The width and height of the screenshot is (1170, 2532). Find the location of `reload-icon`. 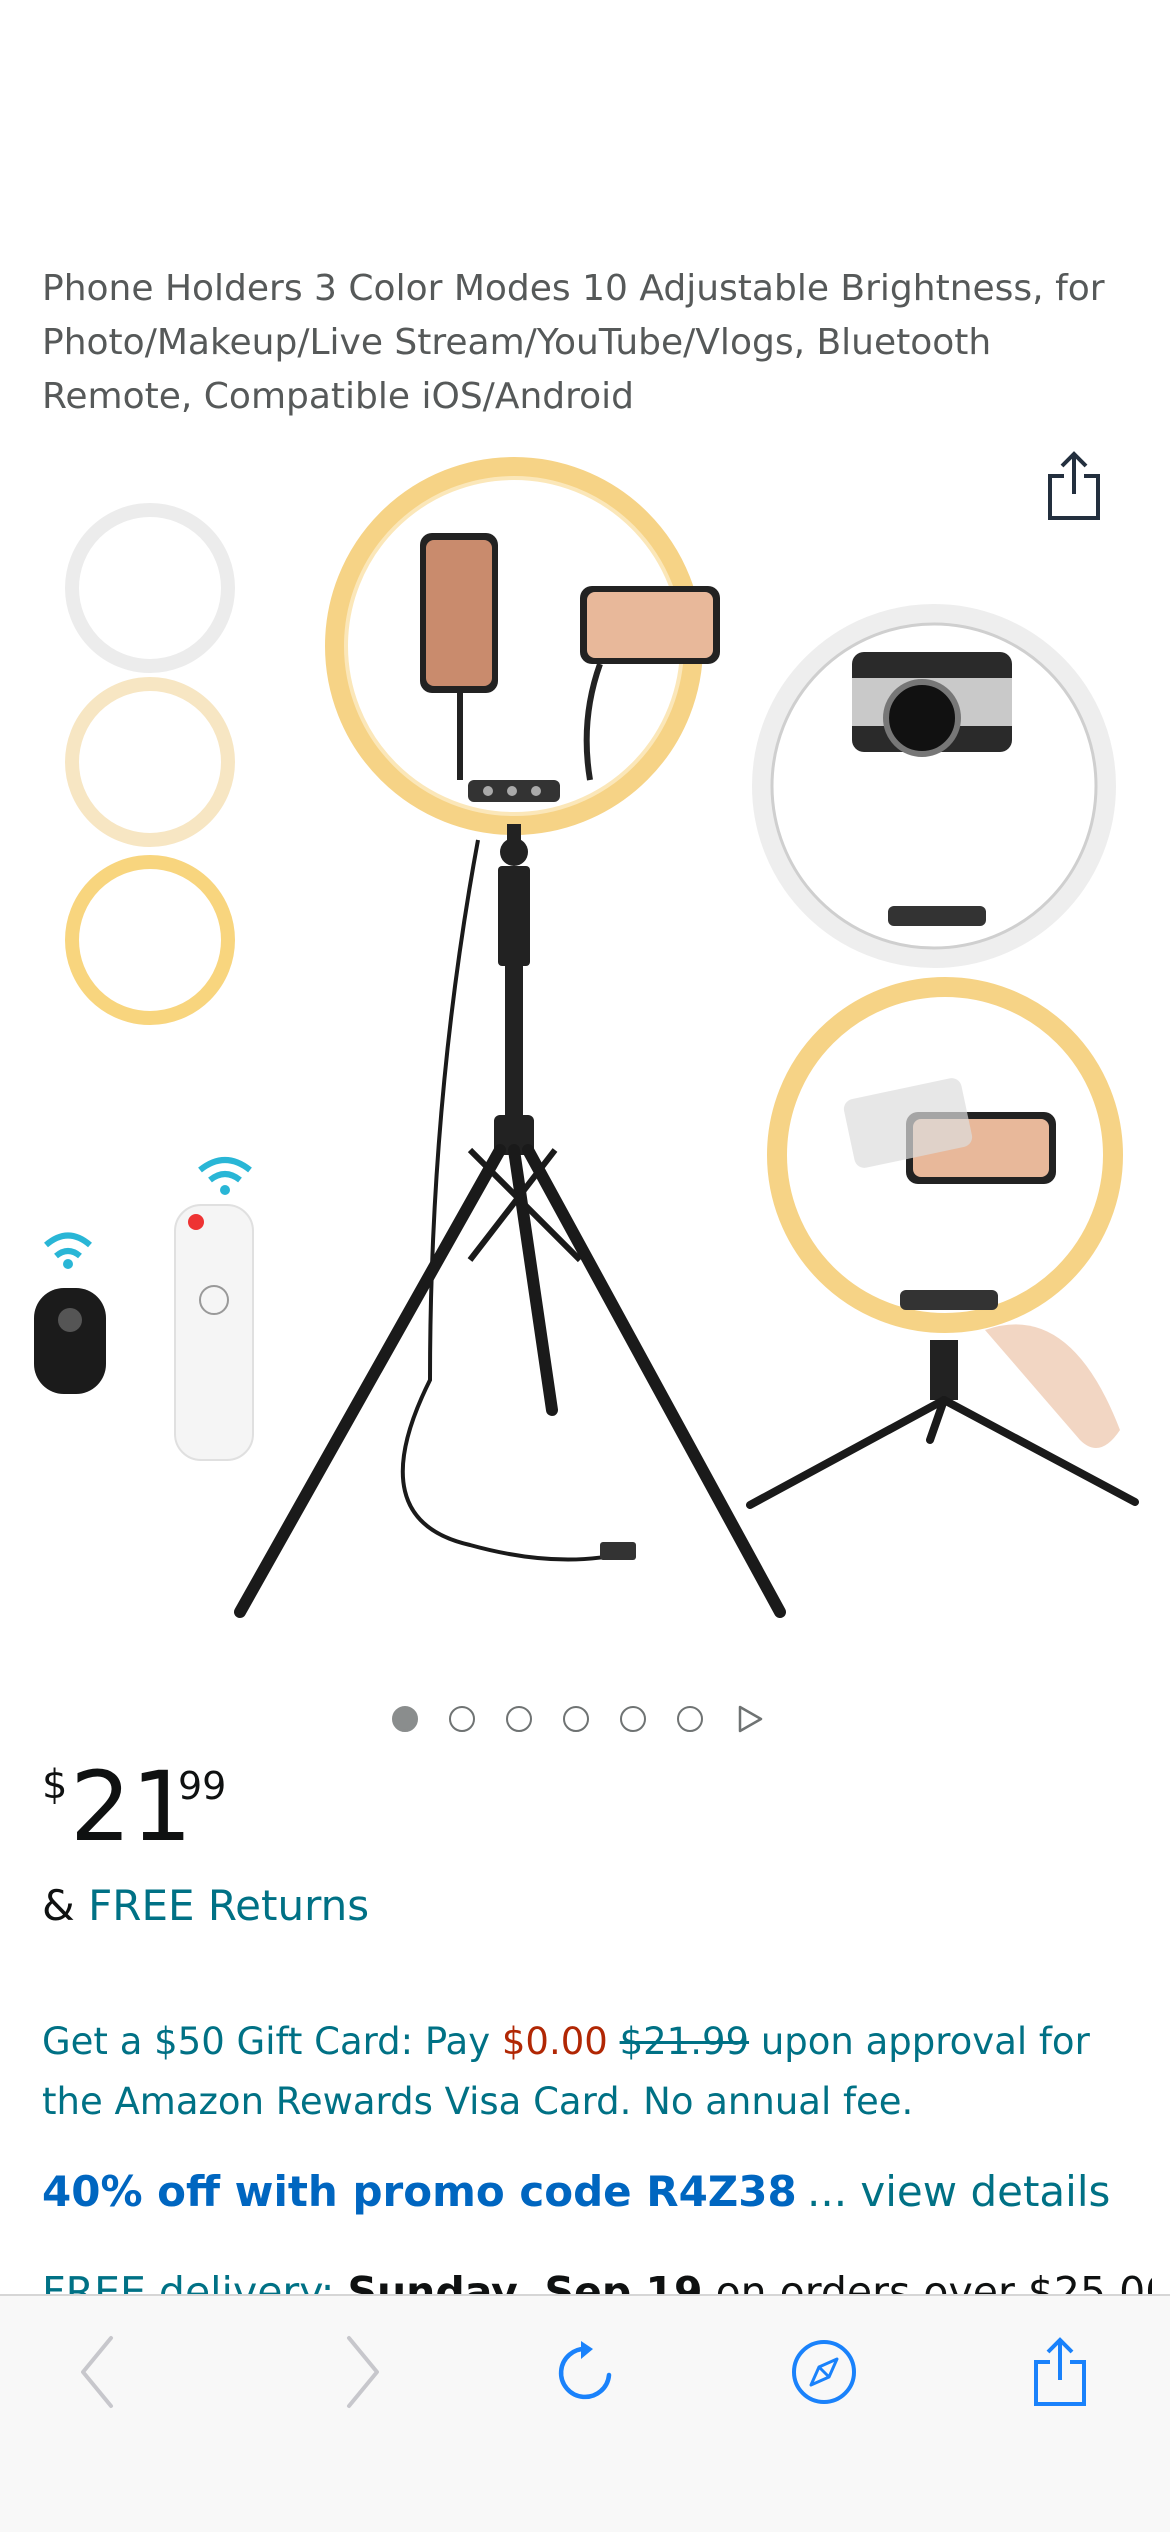

reload-icon is located at coordinates (586, 2372).